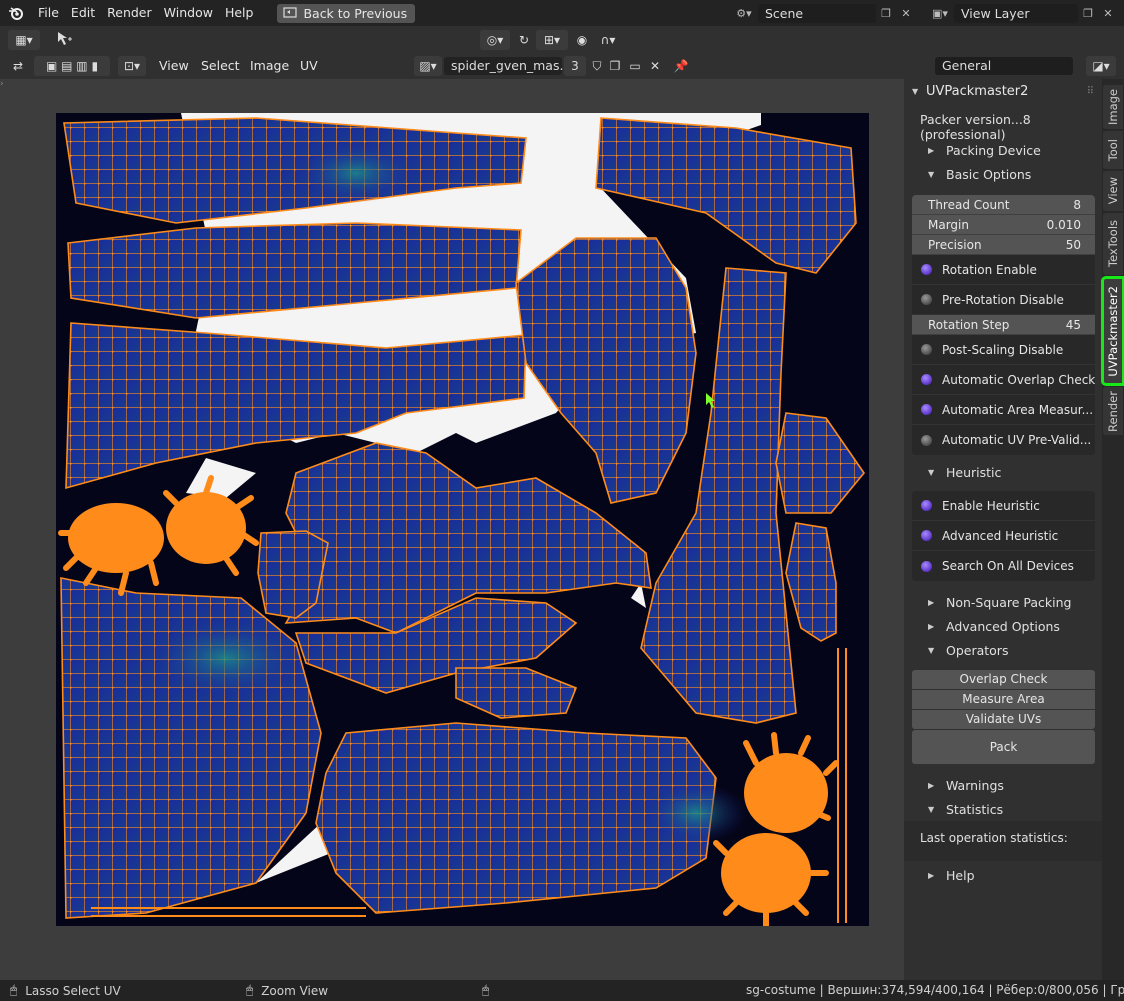 Image resolution: width=1124 pixels, height=1001 pixels. What do you see at coordinates (346, 13) in the screenshot?
I see `back-to-previous-button: Back to Previous` at bounding box center [346, 13].